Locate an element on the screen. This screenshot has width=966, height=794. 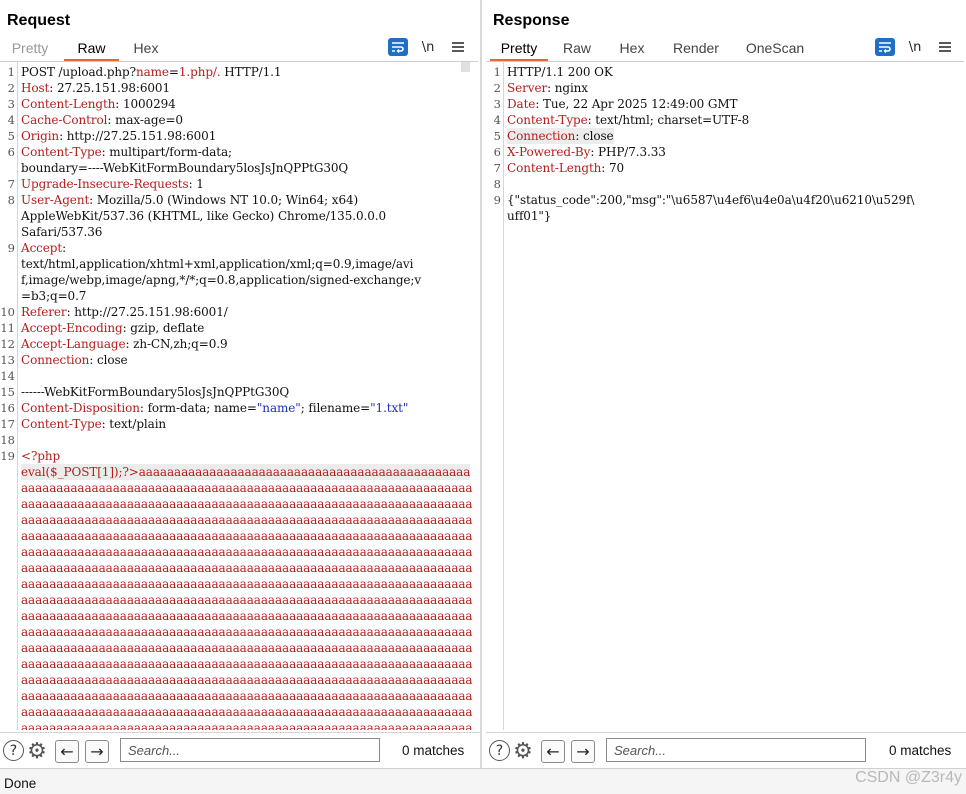
code-text: POST /upload.php?name=1.php/. HTTP/1.1 is located at coordinates (151, 72).